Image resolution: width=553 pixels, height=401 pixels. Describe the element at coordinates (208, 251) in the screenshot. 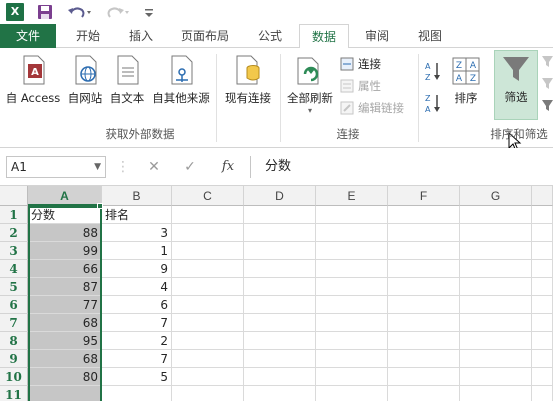

I see `cell-c3` at that location.